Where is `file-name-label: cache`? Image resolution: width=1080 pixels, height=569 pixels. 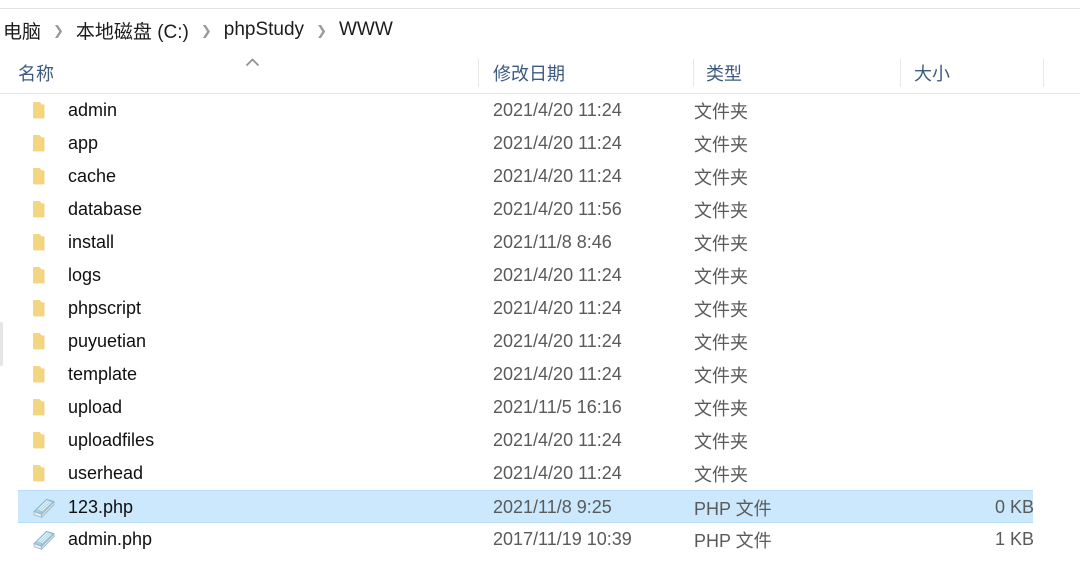 file-name-label: cache is located at coordinates (92, 176).